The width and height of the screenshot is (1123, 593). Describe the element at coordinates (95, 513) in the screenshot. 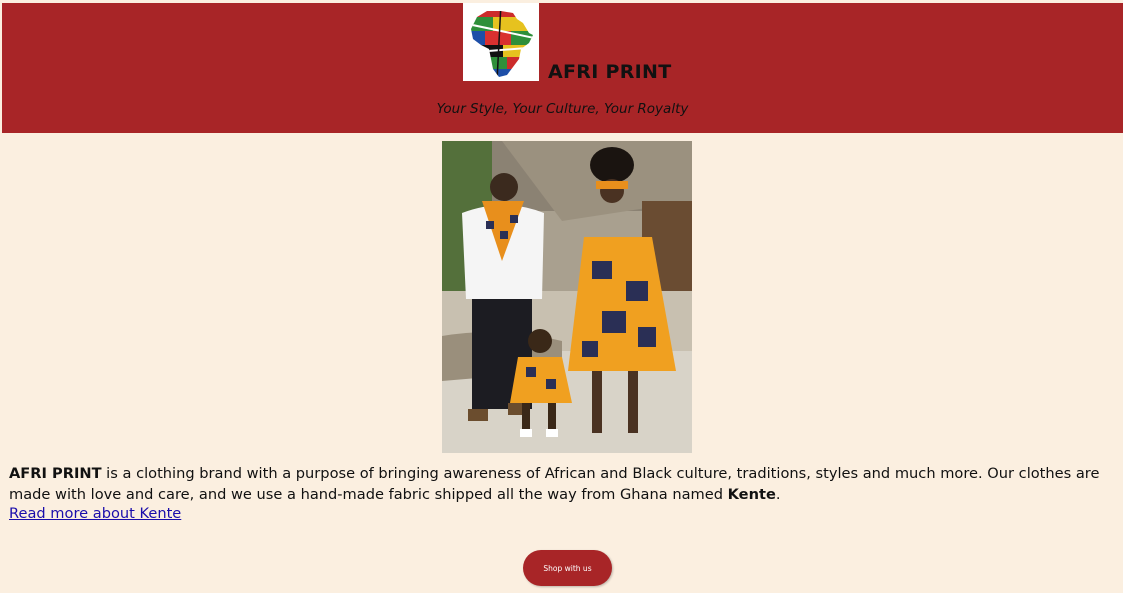

I see `read-more-kente-link: Read more about Kente` at that location.